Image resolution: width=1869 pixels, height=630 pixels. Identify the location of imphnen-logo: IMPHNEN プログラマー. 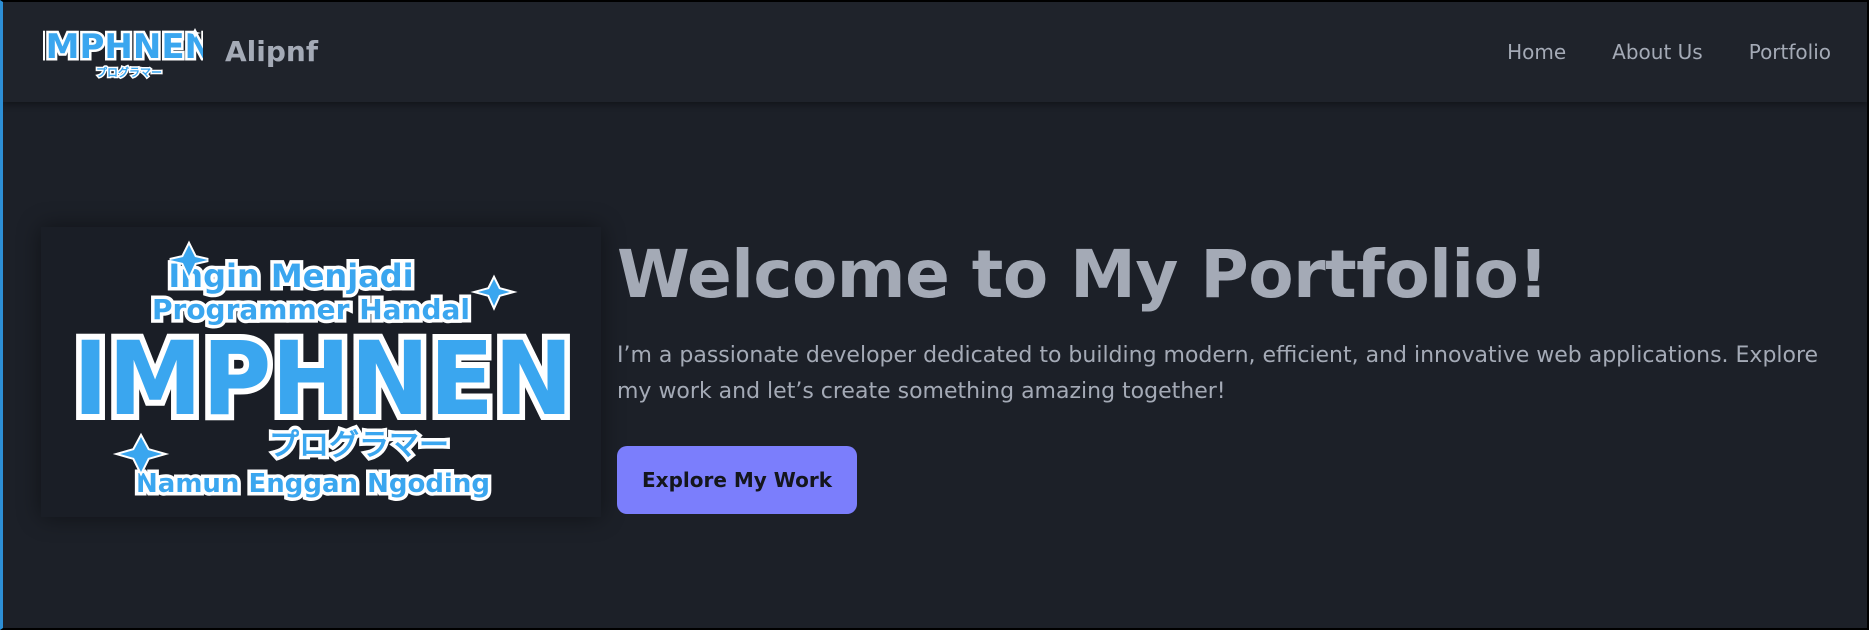
(123, 52).